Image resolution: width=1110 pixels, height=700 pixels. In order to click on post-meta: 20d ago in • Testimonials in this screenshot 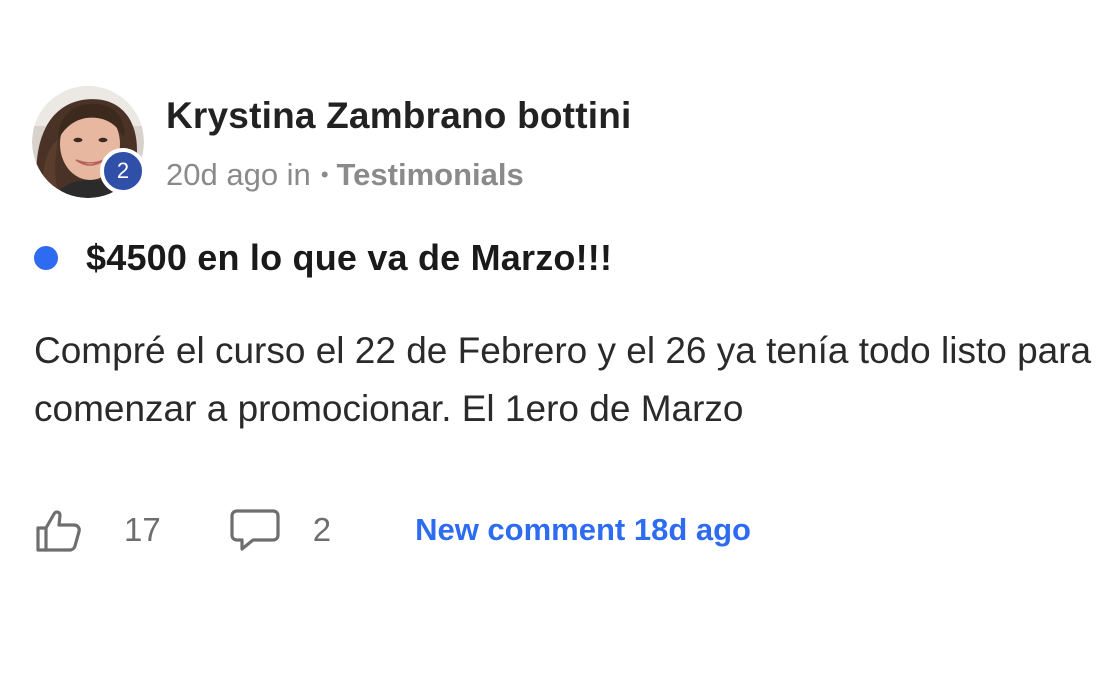, I will do `click(345, 175)`.